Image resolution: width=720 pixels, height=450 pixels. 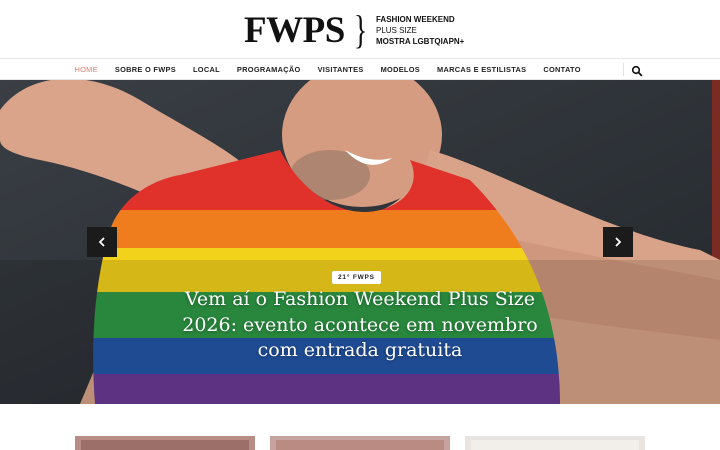 What do you see at coordinates (562, 69) in the screenshot?
I see `nav-item-contato: CONTATO` at bounding box center [562, 69].